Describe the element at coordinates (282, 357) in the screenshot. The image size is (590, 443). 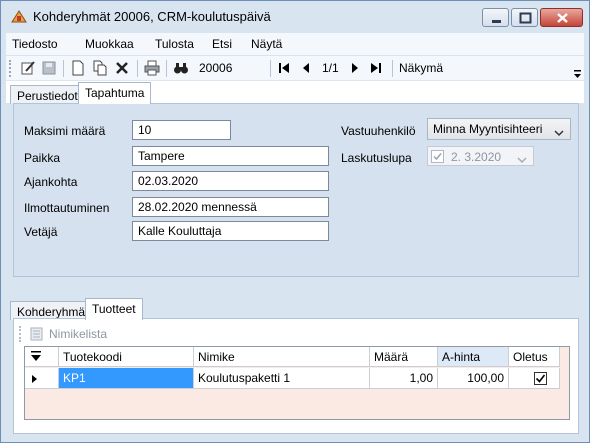
I see `column-header-name: Nimike` at that location.